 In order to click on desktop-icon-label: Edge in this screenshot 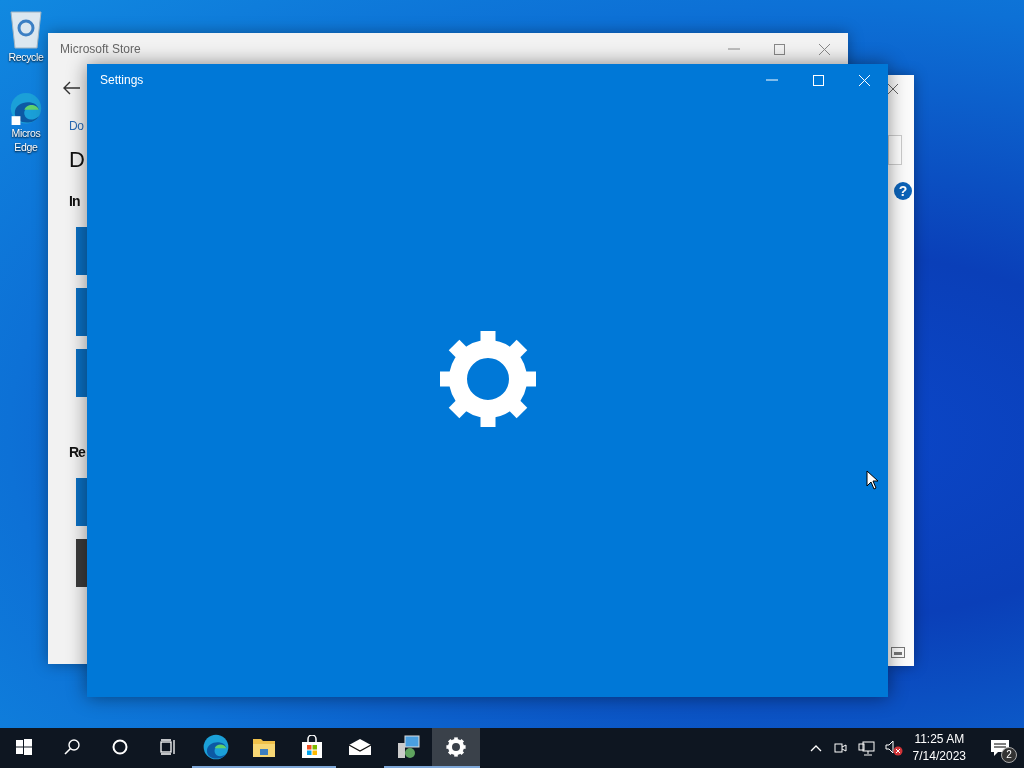, I will do `click(26, 147)`.